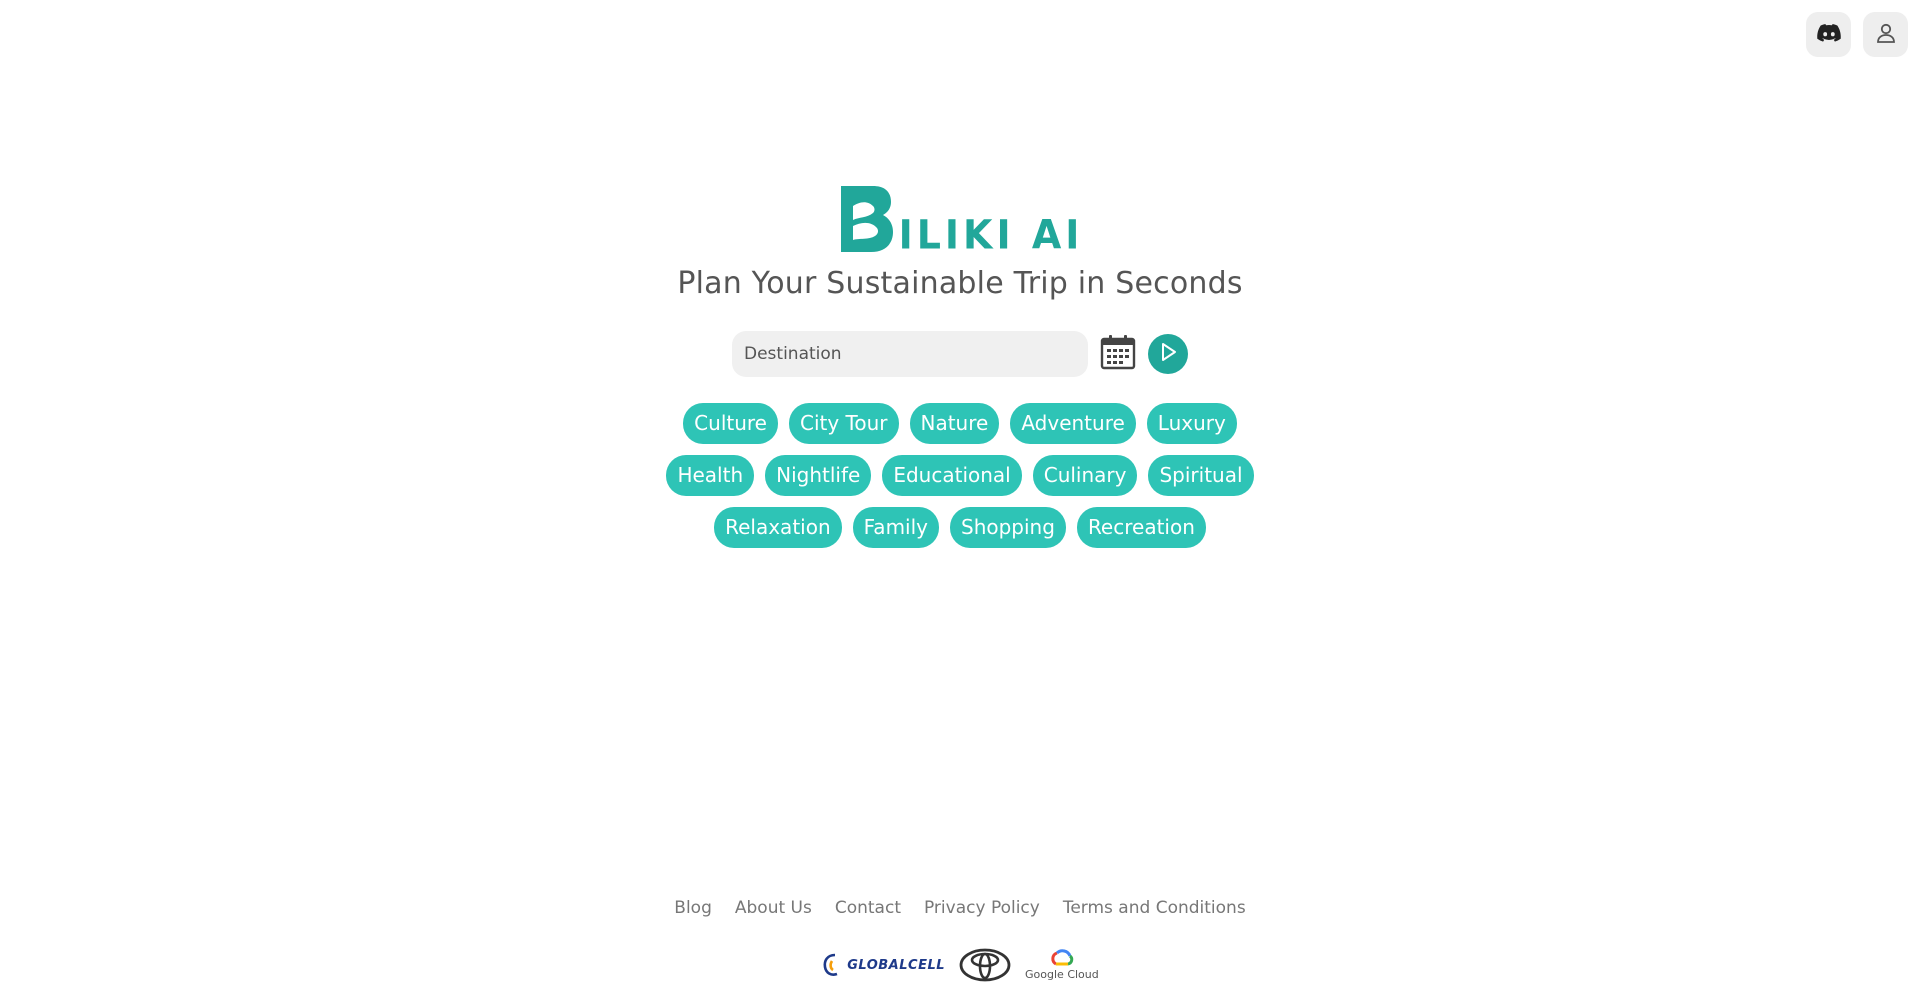  I want to click on brand-name: ILIKI AI, so click(991, 235).